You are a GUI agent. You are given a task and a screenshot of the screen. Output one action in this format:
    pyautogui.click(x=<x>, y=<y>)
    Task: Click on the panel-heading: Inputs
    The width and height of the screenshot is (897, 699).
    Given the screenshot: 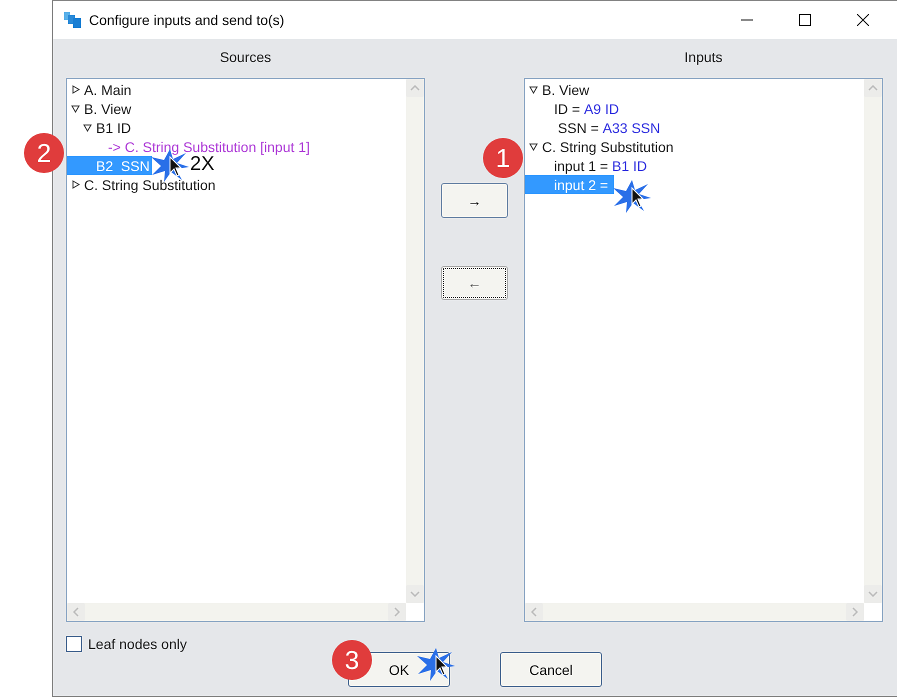 What is the action you would take?
    pyautogui.click(x=703, y=58)
    